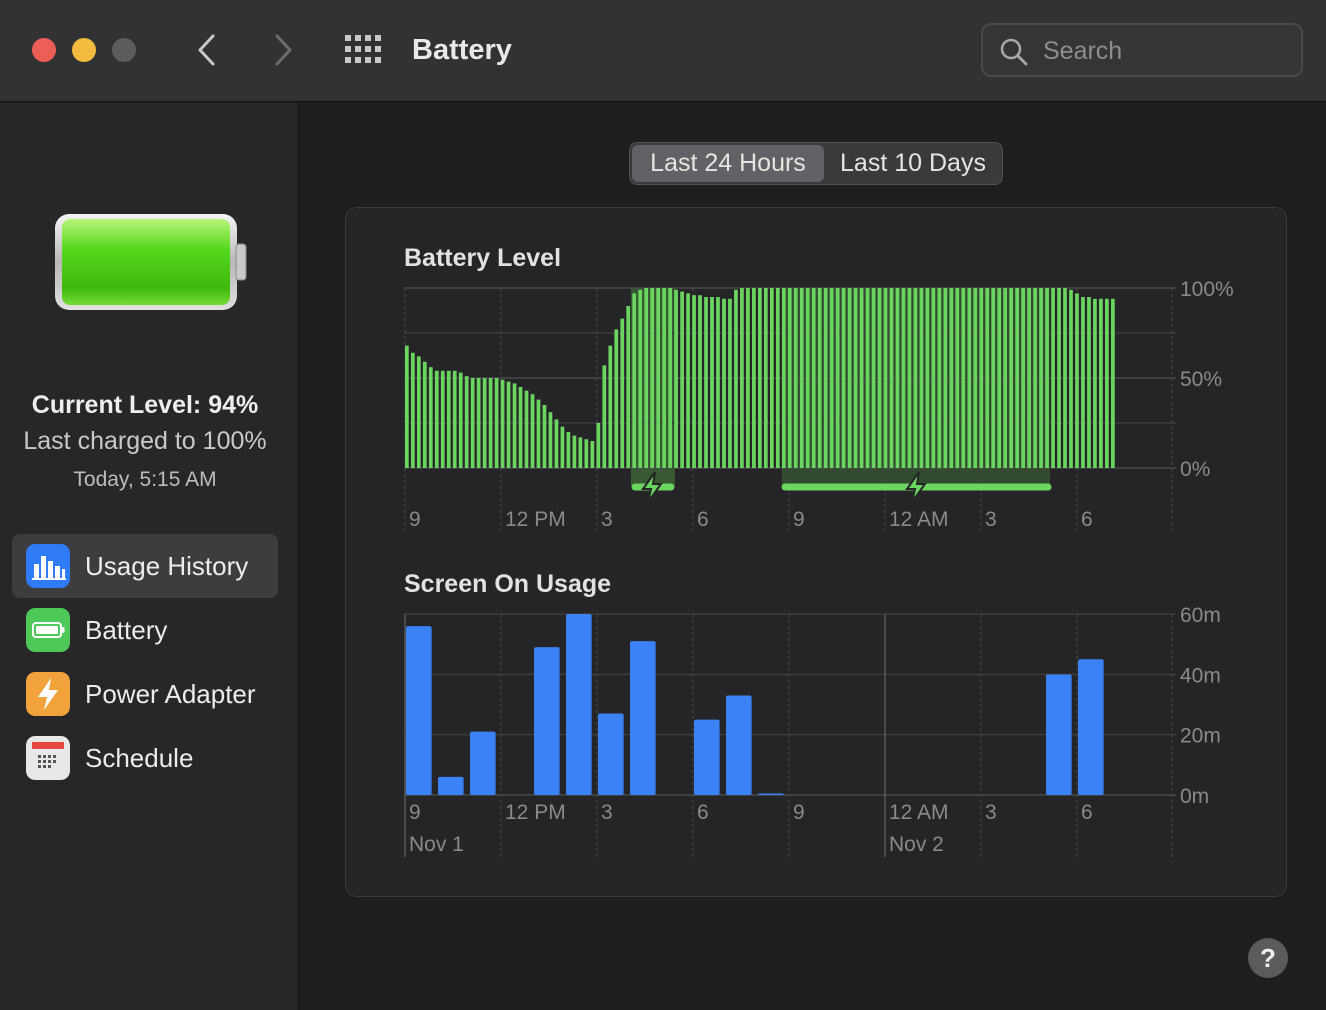  I want to click on power-adapter-icon, so click(48, 694).